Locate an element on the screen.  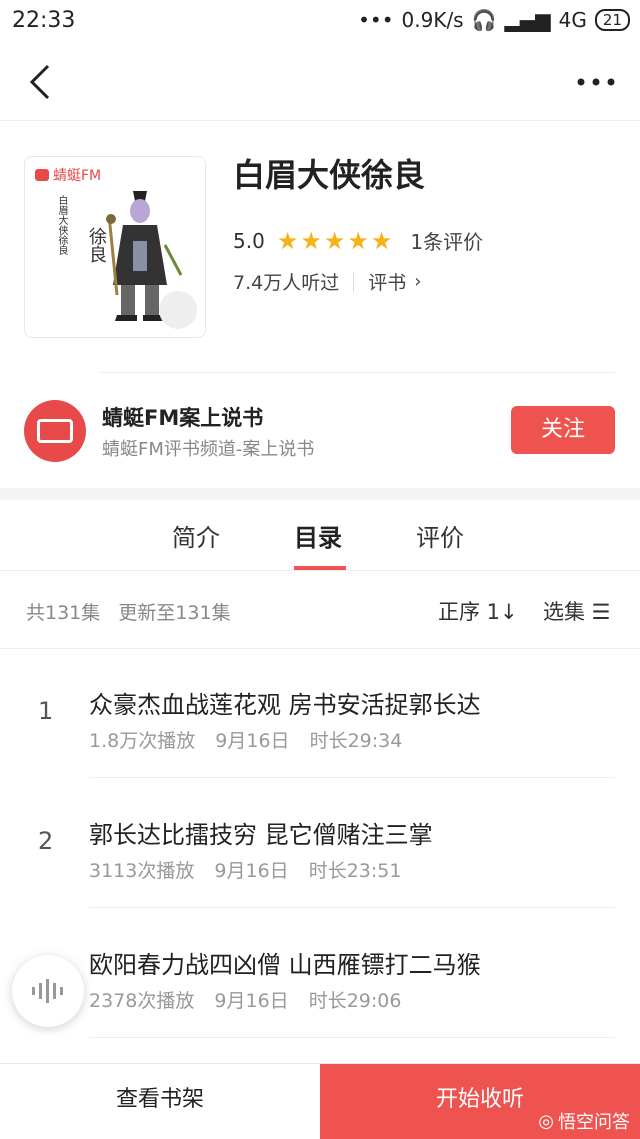
network-type: 4G is located at coordinates (572, 20).